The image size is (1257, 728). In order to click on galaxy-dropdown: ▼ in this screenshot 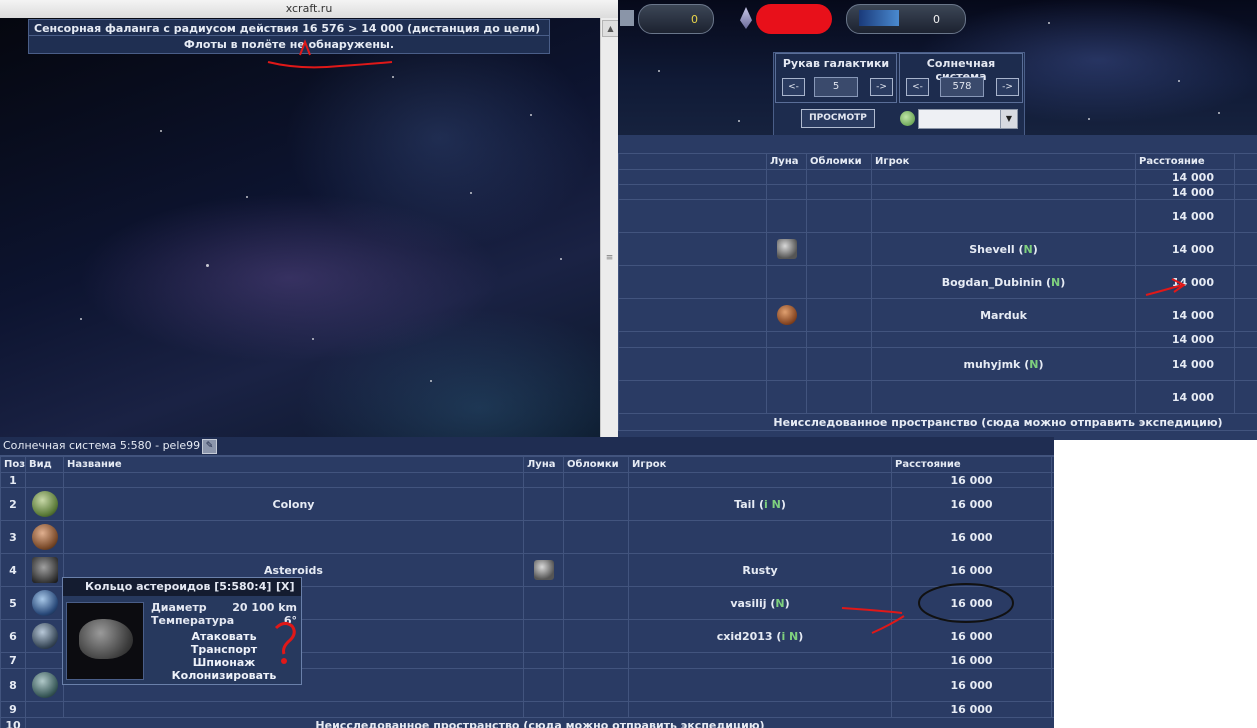, I will do `click(968, 119)`.